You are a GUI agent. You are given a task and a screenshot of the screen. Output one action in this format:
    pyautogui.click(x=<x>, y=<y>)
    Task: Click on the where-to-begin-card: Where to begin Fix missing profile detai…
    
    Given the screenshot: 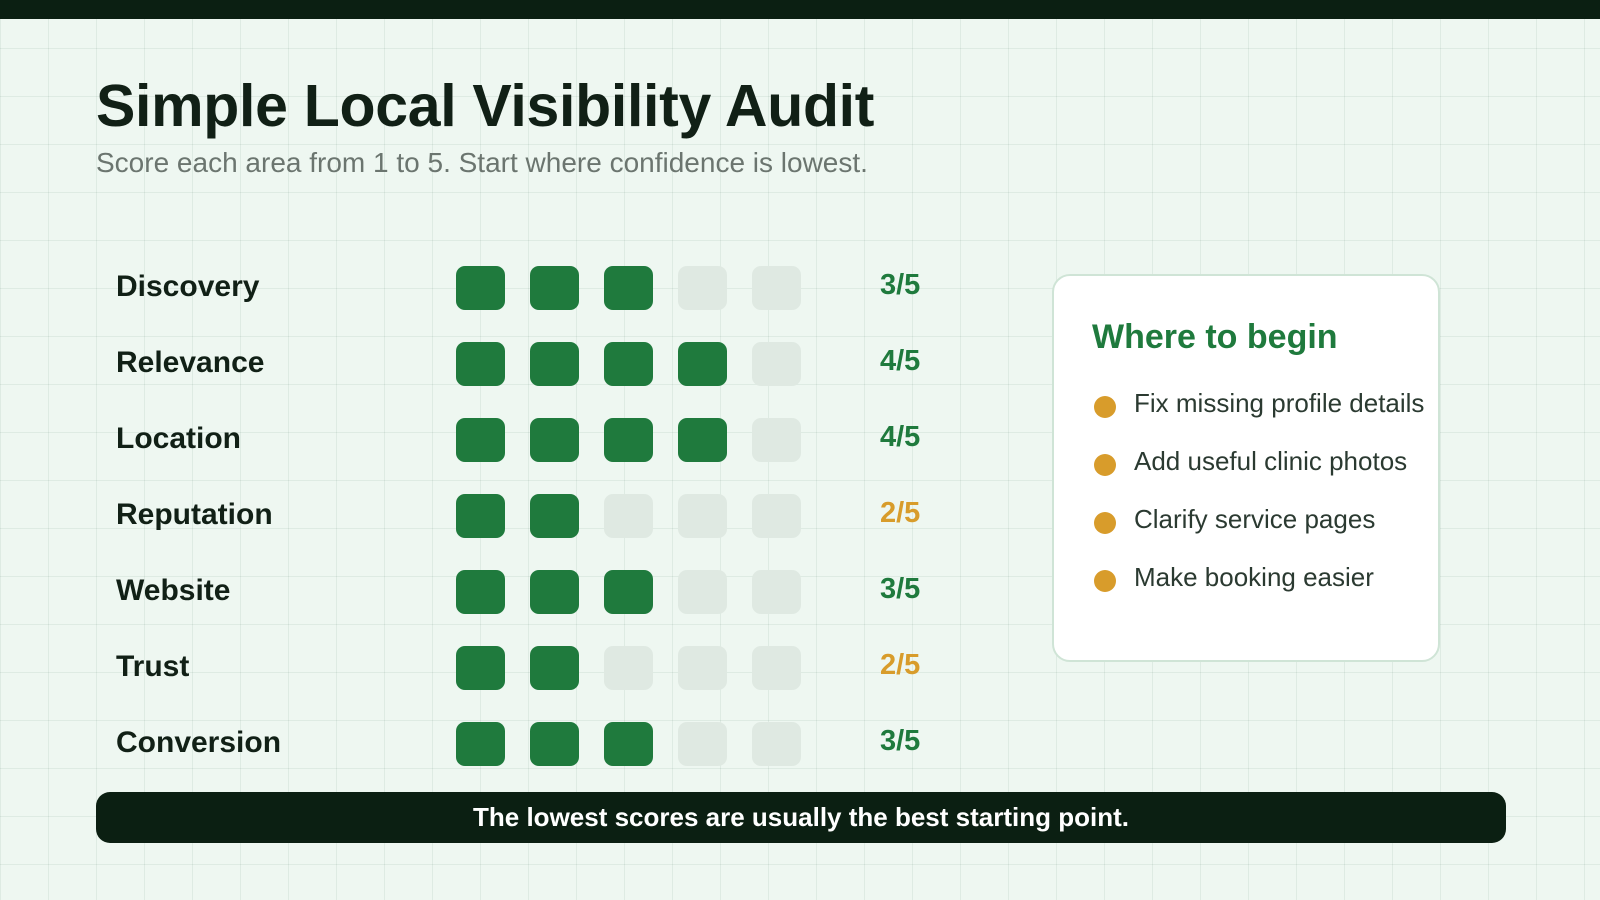 What is the action you would take?
    pyautogui.click(x=1246, y=468)
    